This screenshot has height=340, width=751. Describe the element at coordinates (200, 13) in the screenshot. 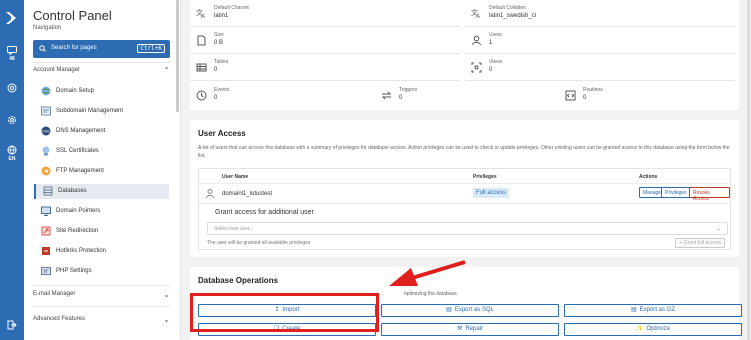

I see `translate-icon: 文A` at that location.